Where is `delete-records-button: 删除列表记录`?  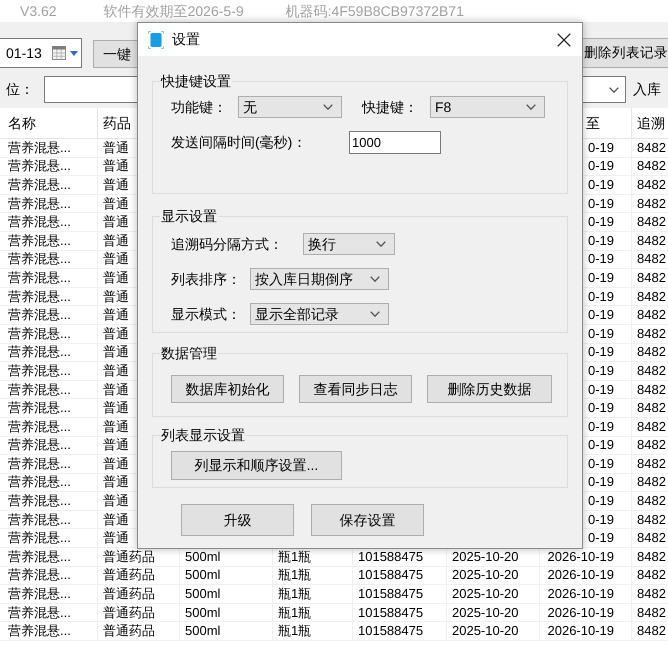
delete-records-button: 删除列表记录 is located at coordinates (625, 53).